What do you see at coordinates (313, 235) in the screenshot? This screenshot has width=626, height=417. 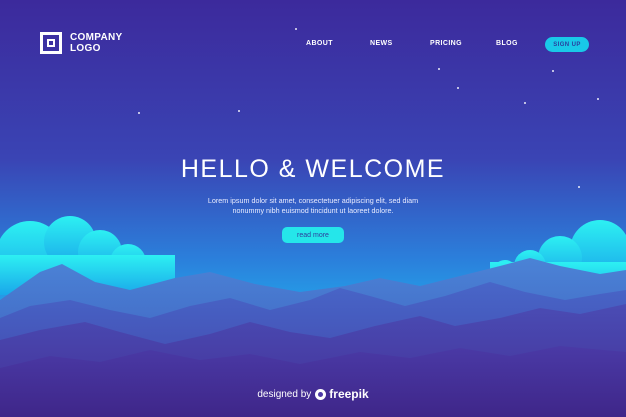 I see `read-more-button: read more` at bounding box center [313, 235].